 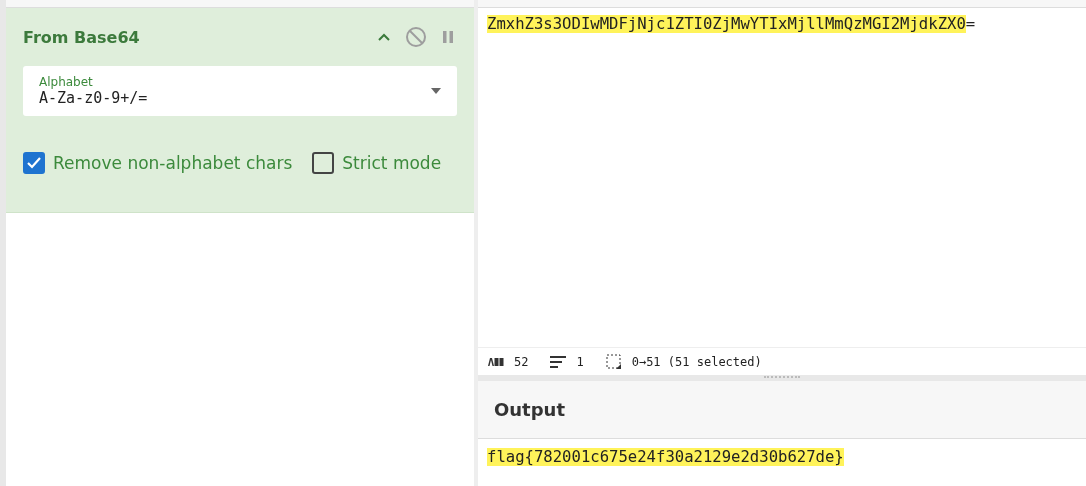 I want to click on output-text: flag{782001c675e24f30a2129e2d30b627de}, so click(x=665, y=457).